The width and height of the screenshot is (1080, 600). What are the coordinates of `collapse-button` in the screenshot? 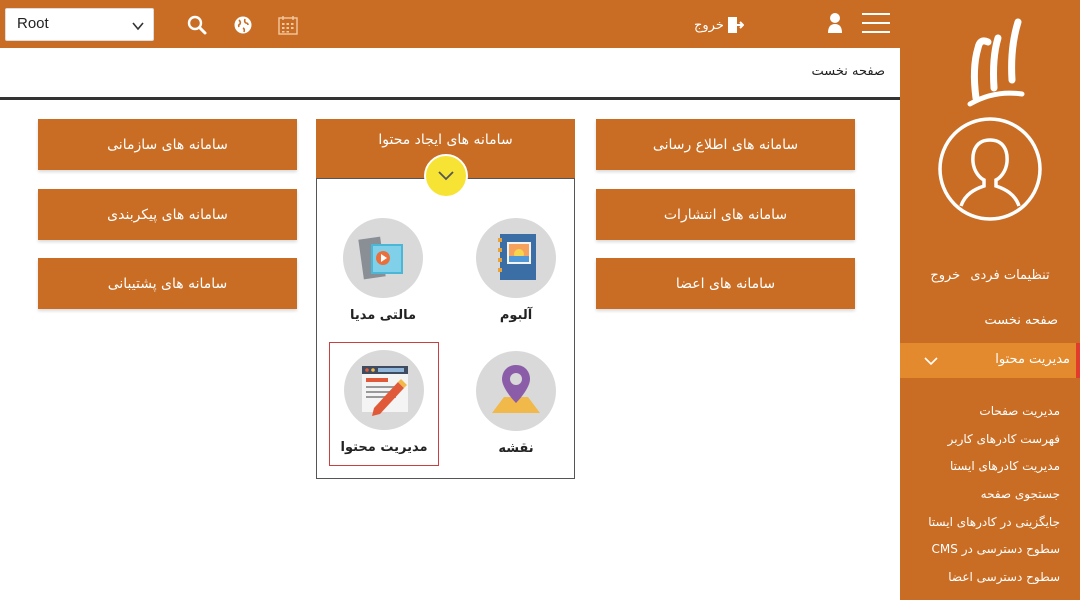 It's located at (446, 176).